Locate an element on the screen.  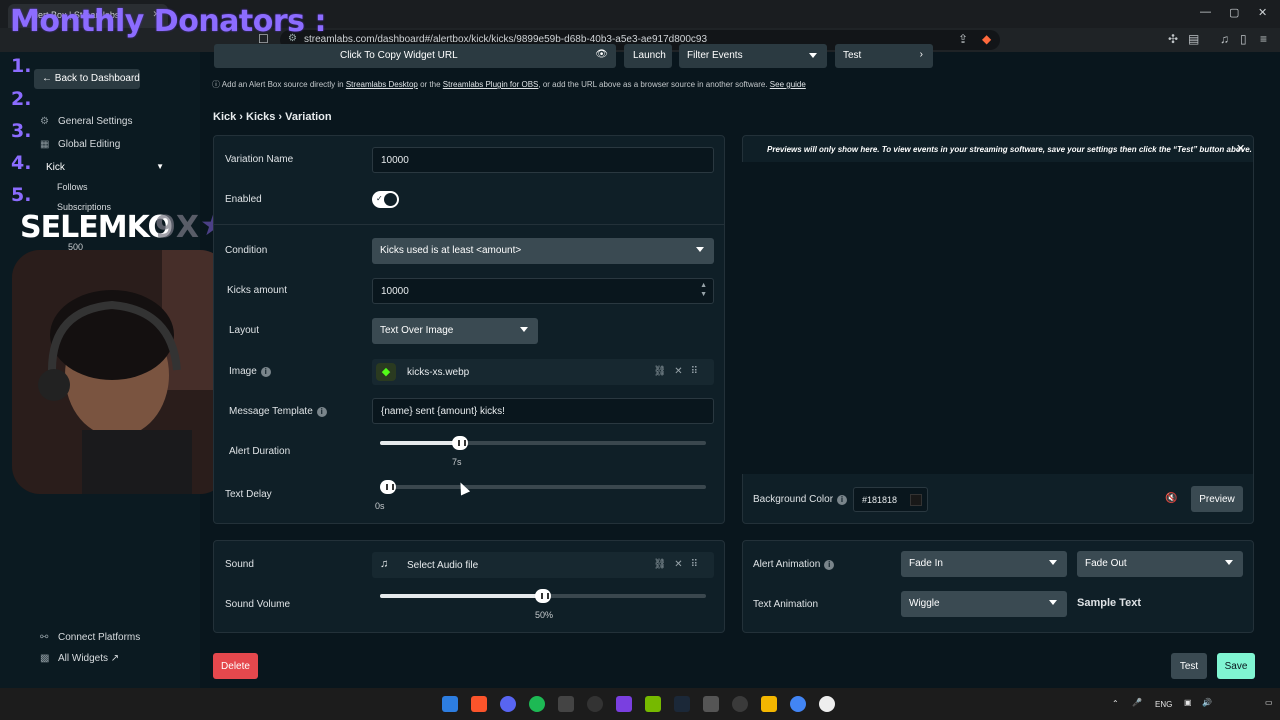
volume-icon: 🔊 is located at coordinates (1207, 702).